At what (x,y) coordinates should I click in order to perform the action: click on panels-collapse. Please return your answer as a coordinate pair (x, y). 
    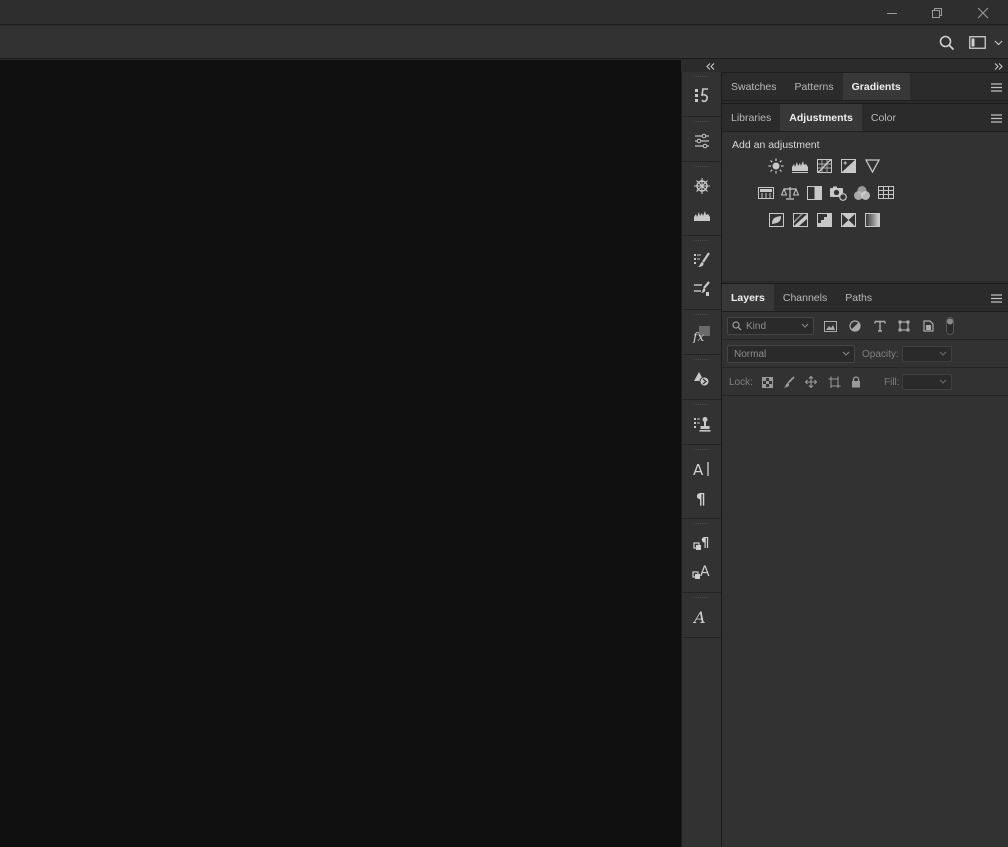
    Looking at the image, I should click on (865, 66).